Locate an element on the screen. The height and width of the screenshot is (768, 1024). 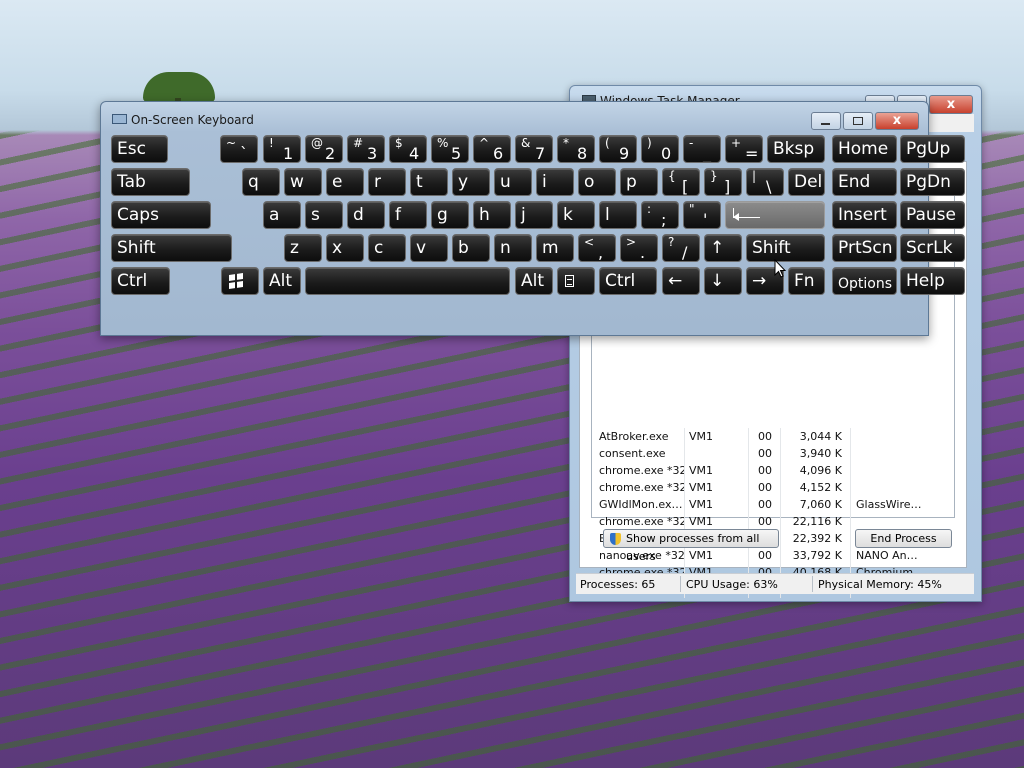
key-shift-label: : is located at coordinates (649, 209).